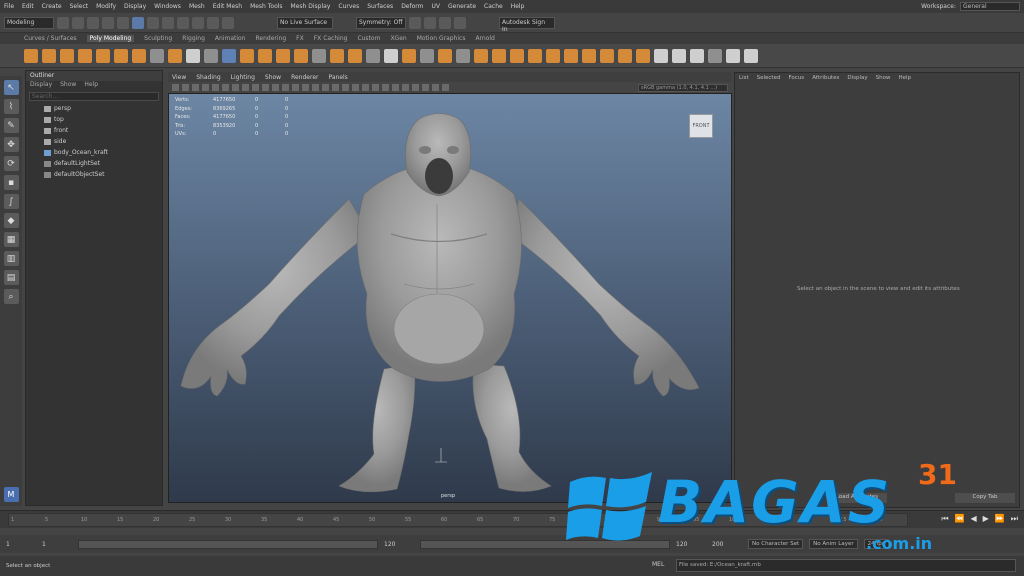  What do you see at coordinates (21, 544) in the screenshot?
I see `range-start-field: 1` at bounding box center [21, 544].